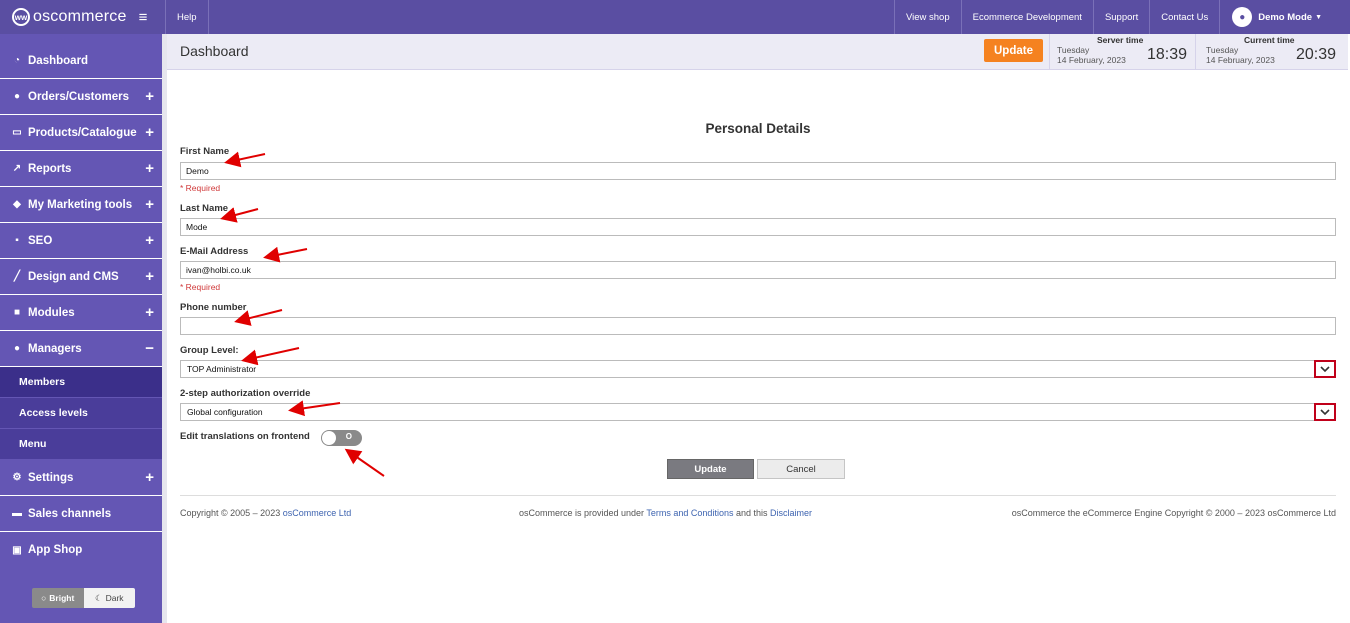 This screenshot has height=623, width=1350. I want to click on server-clock: 18:39, so click(1167, 54).